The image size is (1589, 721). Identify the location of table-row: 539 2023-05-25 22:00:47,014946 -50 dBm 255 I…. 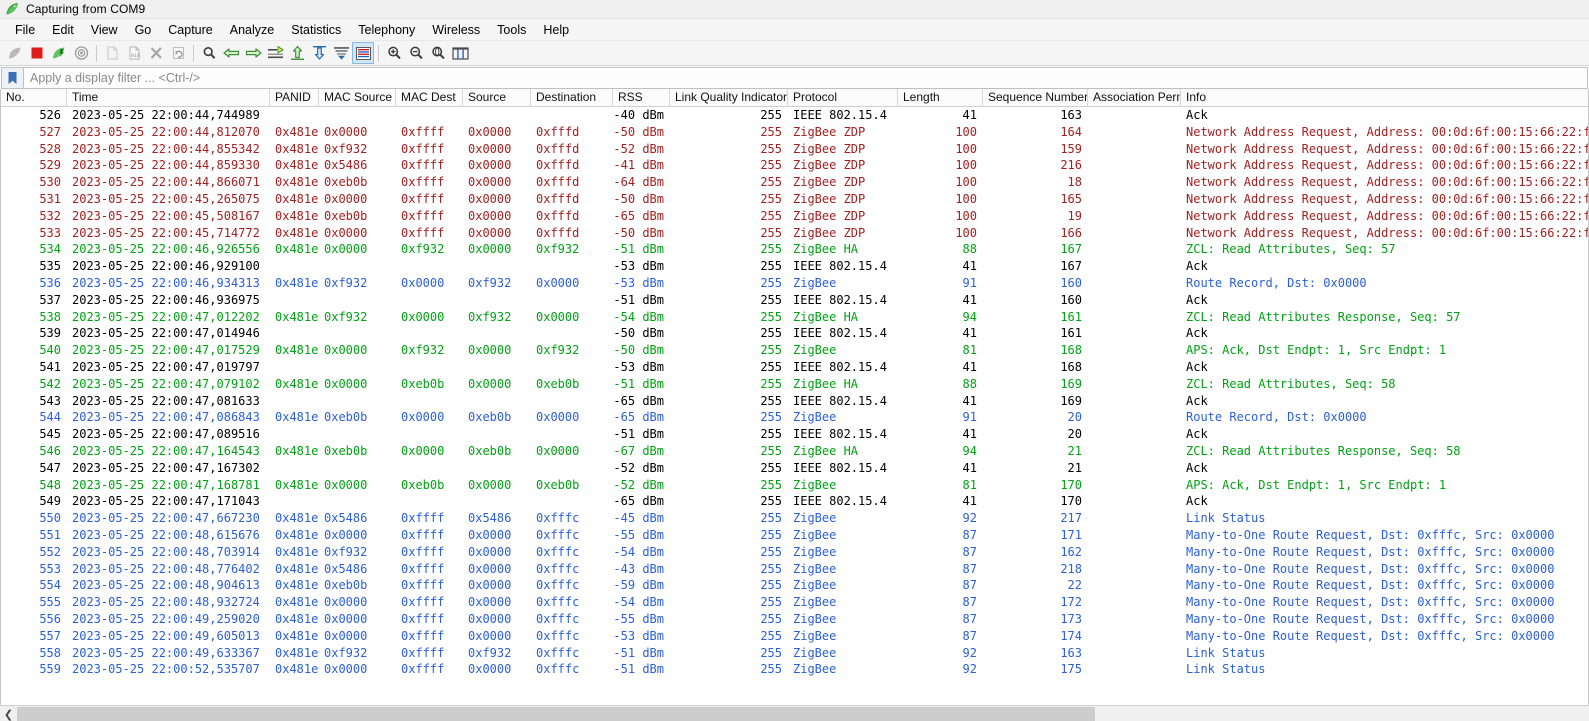
(794, 333).